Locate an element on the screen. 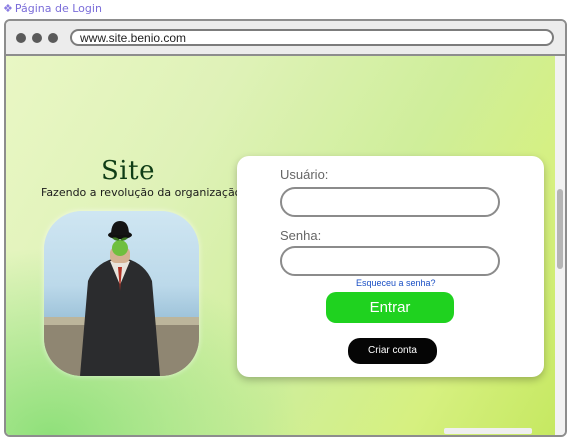 Image resolution: width=572 pixels, height=441 pixels. site-tagline: Fazendo a revolução da organização is located at coordinates (141, 192).